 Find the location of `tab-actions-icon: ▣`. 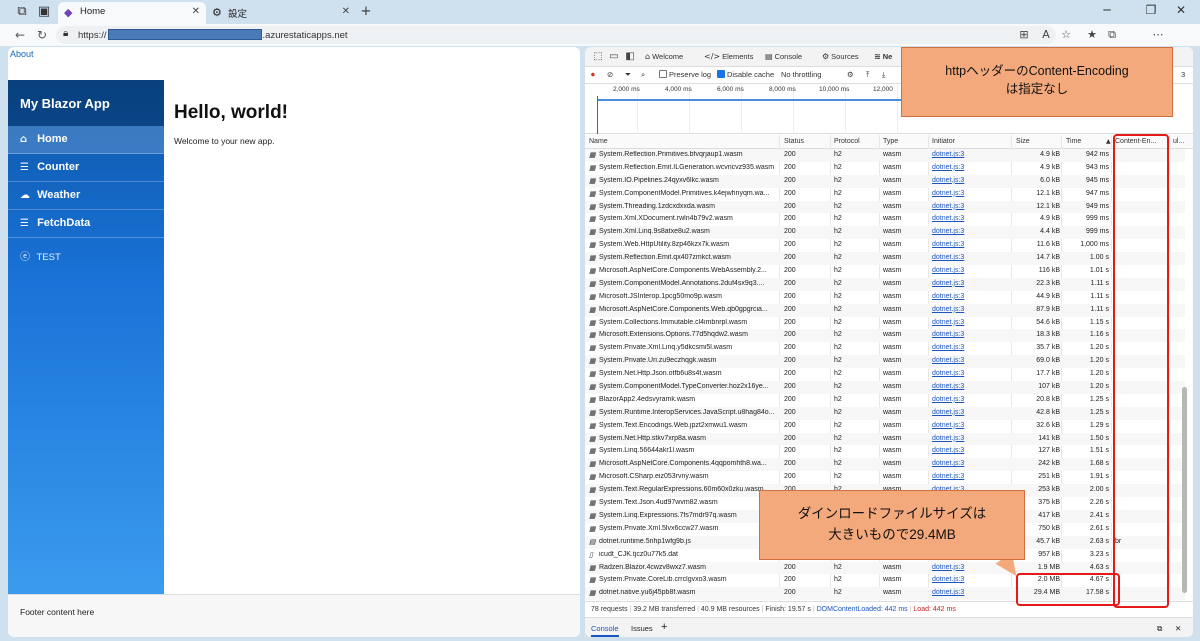

tab-actions-icon: ▣ is located at coordinates (44, 12).